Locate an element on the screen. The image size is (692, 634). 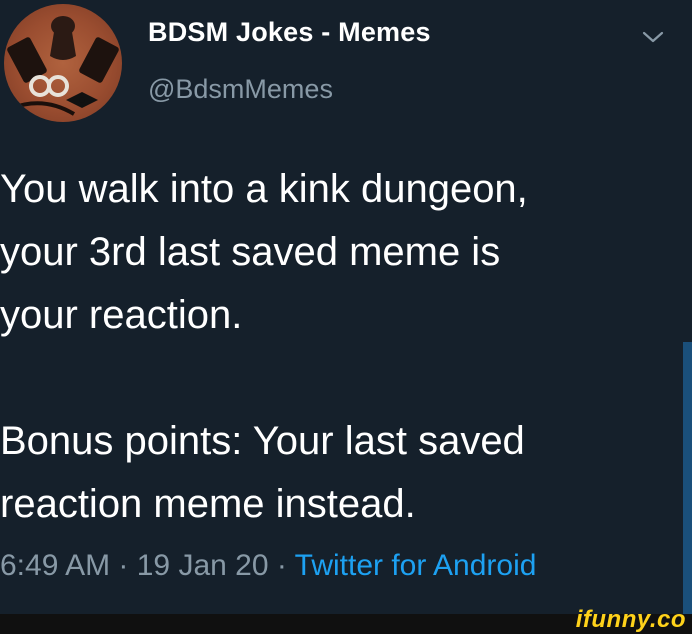
tweet-text-line: your 3rd last saved meme is is located at coordinates (250, 252).